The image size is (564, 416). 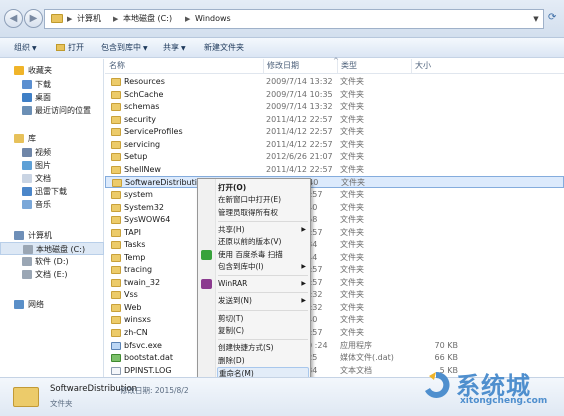 I want to click on file-row: SoftwareDistribution2015/8/2 :40文件夹, so click(x=334, y=182).